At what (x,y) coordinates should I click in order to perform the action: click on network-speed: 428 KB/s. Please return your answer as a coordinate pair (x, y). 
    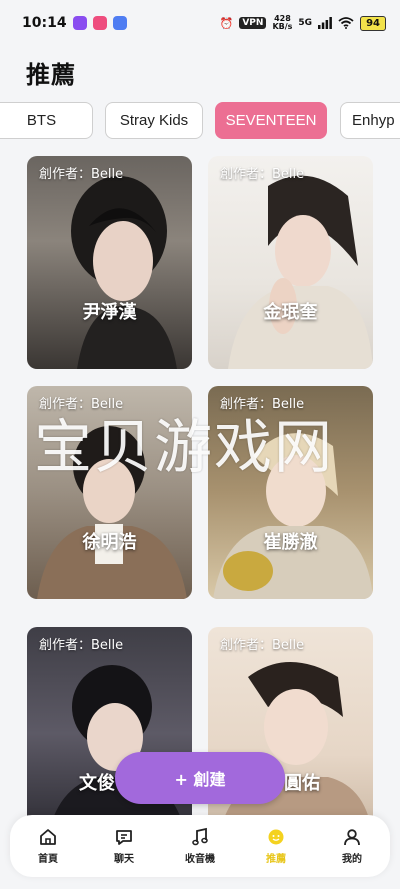
    Looking at the image, I should click on (282, 22).